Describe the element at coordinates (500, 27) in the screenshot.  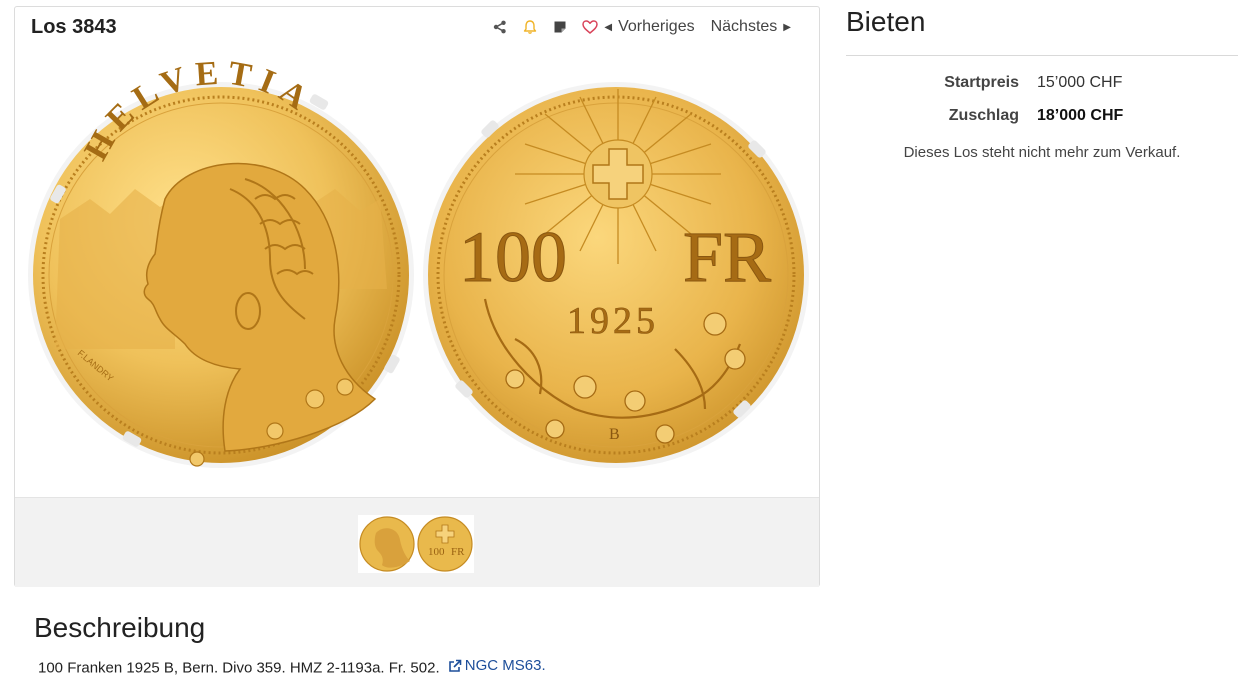
I see `share-icon` at that location.